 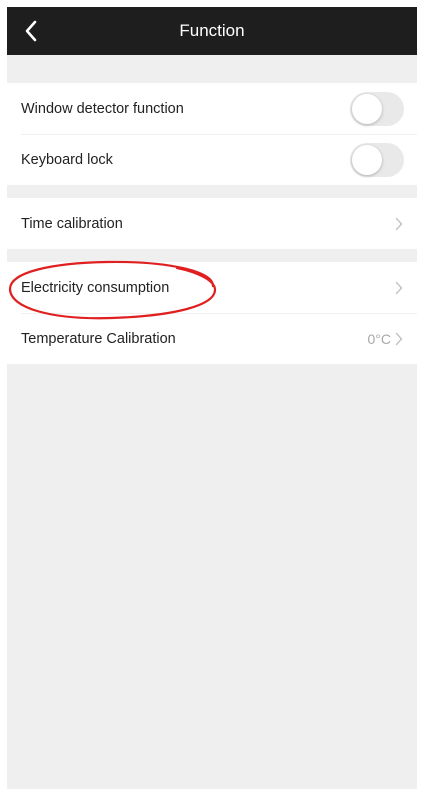 I want to click on keyboard-lock-label: Keyboard lock, so click(x=67, y=159).